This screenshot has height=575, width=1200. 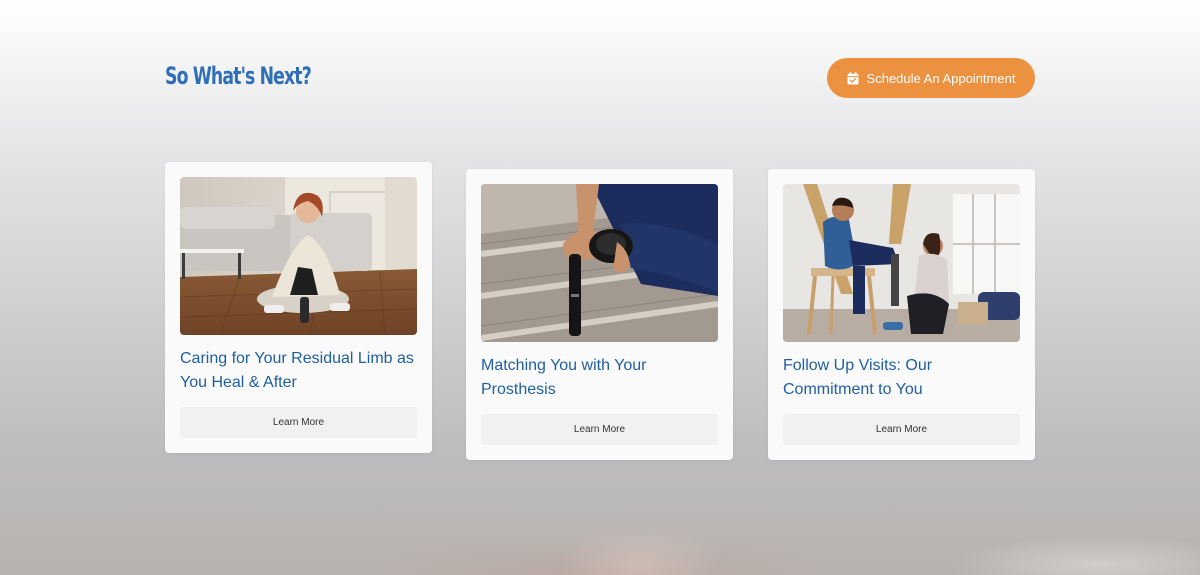 What do you see at coordinates (564, 377) in the screenshot?
I see `card-title: Matching You with Your Prosthesis` at bounding box center [564, 377].